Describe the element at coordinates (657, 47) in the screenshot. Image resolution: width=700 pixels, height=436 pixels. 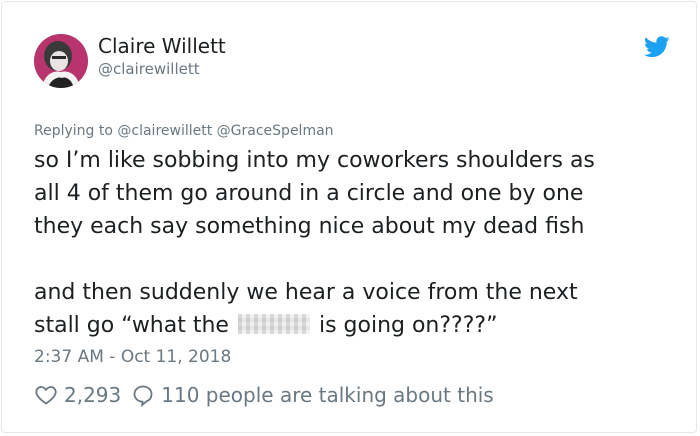
I see `twitter-bird-icon` at that location.